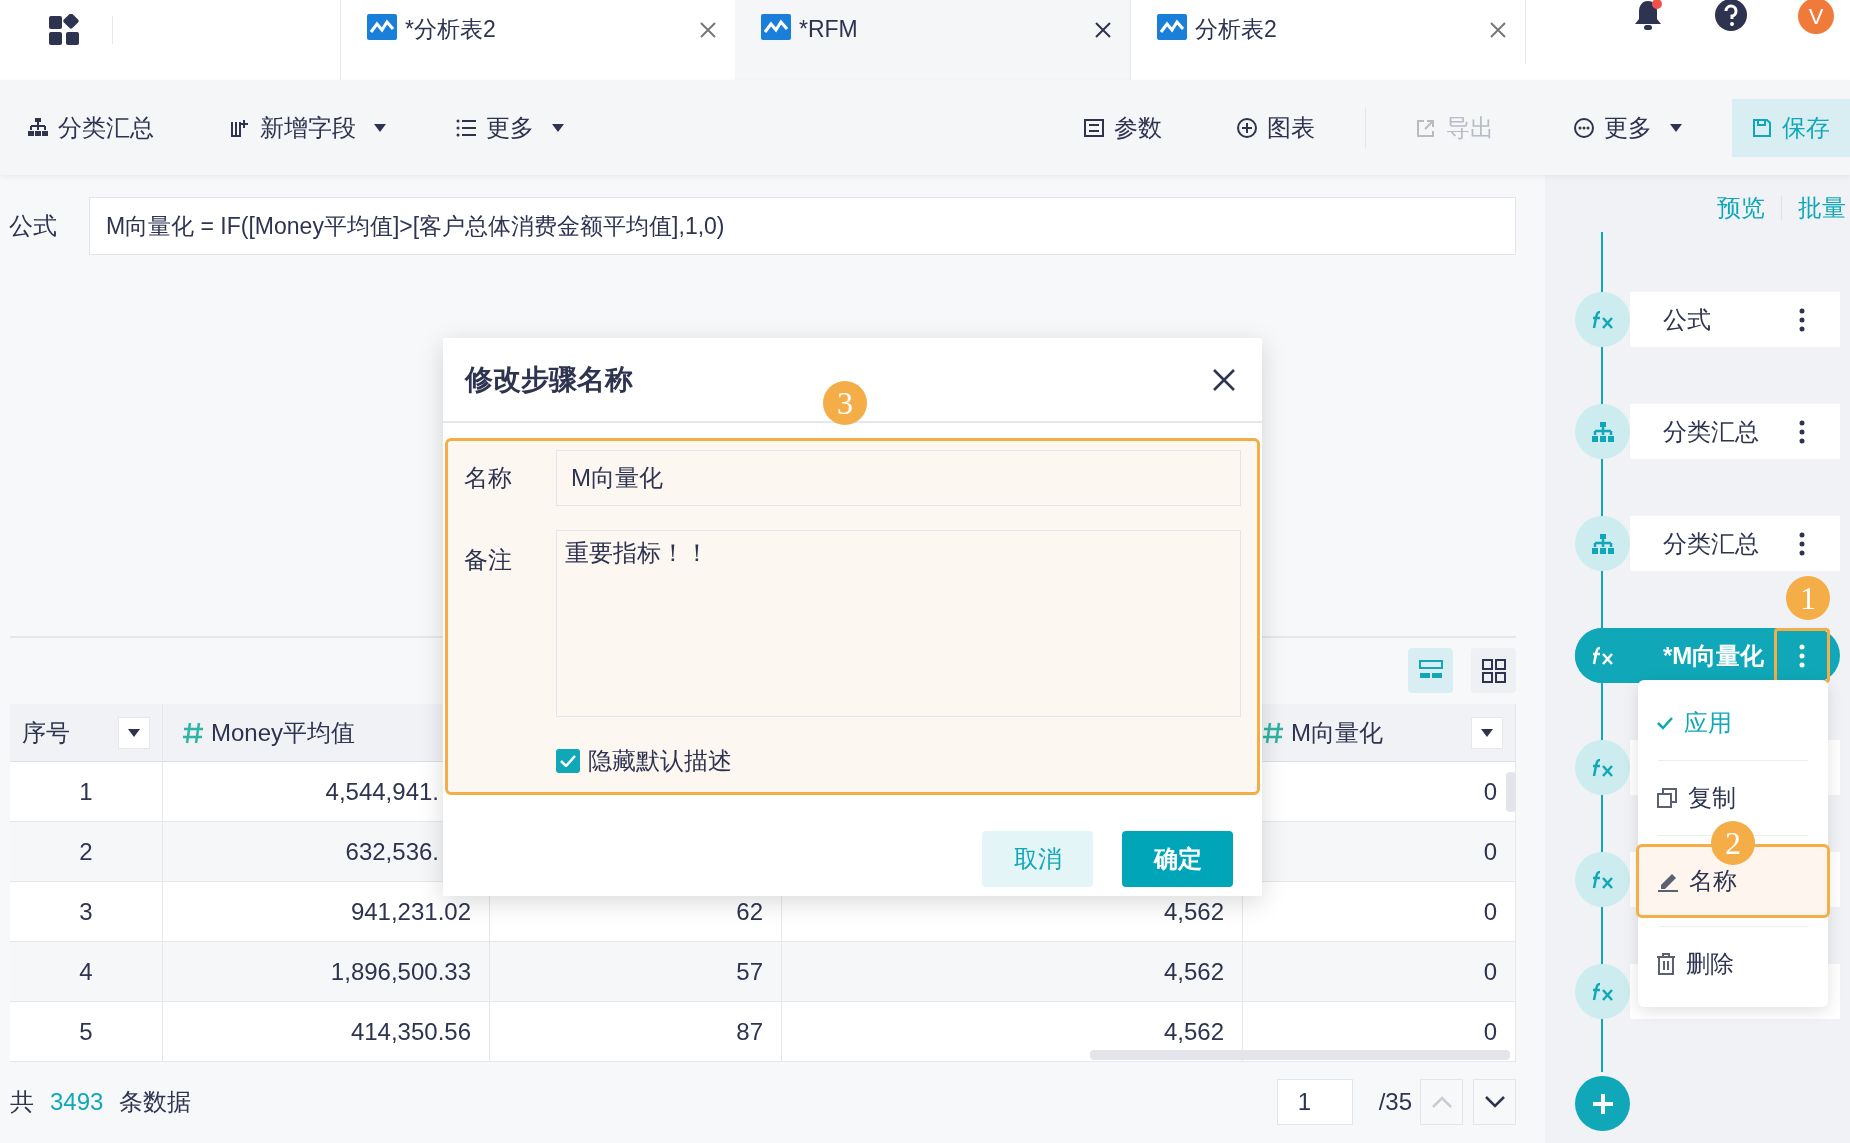 The height and width of the screenshot is (1143, 1850). Describe the element at coordinates (1733, 964) in the screenshot. I see `menu-item: 删除` at that location.